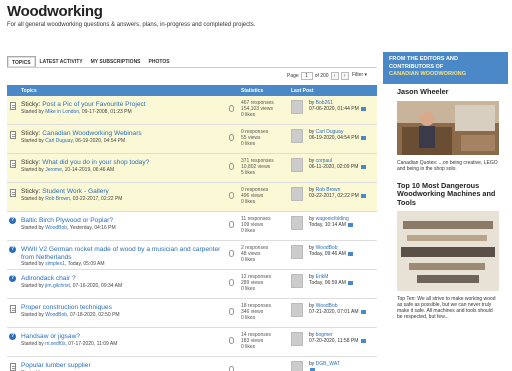 Image resolution: width=512 pixels, height=371 pixels. What do you see at coordinates (344, 75) in the screenshot?
I see `next-page-button: ›` at bounding box center [344, 75].